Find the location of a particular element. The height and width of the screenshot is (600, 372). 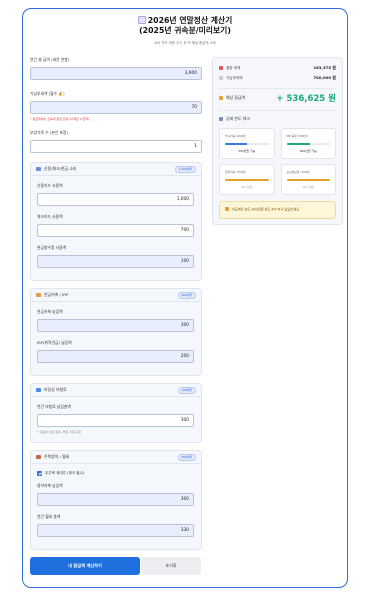

homeless-checkbox is located at coordinates (39, 473).